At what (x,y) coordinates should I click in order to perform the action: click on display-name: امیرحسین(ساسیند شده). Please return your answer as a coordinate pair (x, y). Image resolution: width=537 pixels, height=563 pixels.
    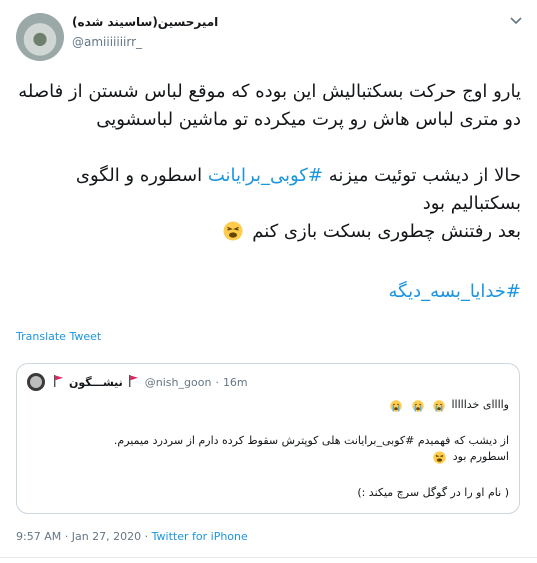
    Looking at the image, I should click on (147, 22).